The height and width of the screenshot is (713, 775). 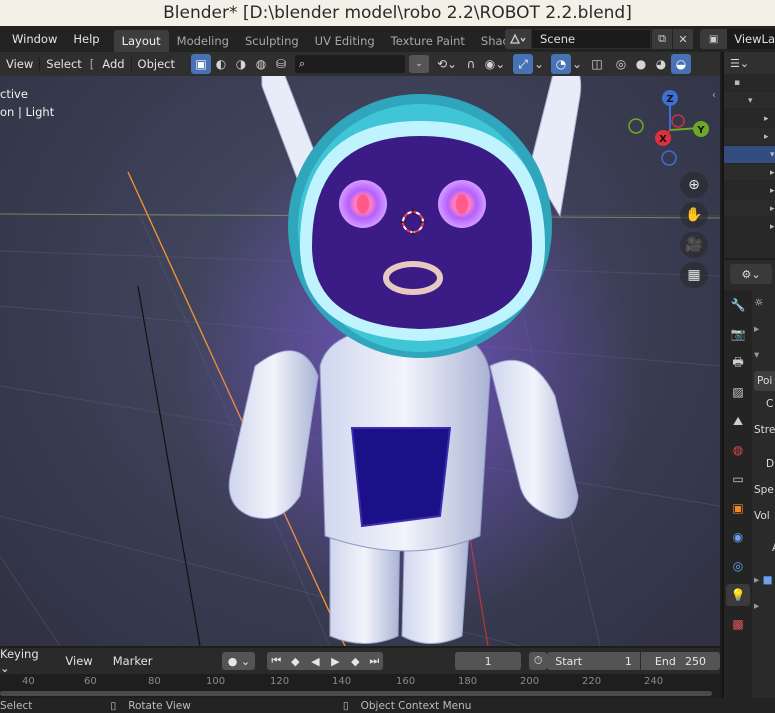 I want to click on overlay-toggle-button: ◔, so click(x=561, y=64).